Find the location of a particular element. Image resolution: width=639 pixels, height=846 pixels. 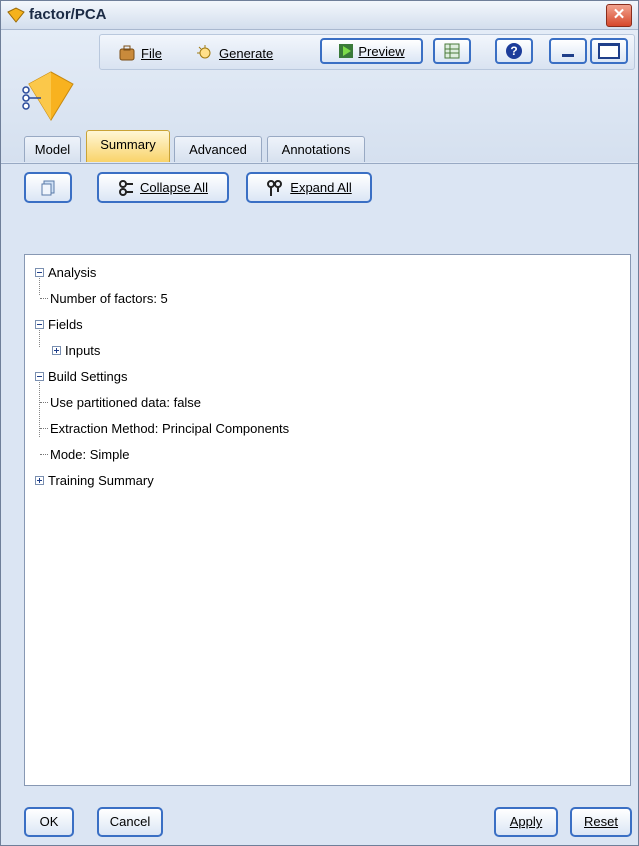

apply-button: Apply is located at coordinates (526, 822).